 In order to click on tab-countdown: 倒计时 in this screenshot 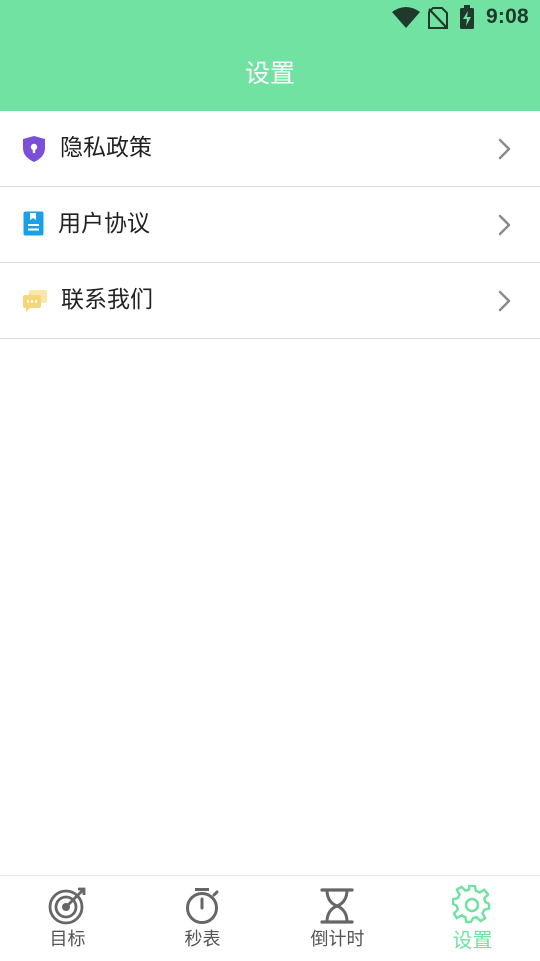, I will do `click(337, 918)`.